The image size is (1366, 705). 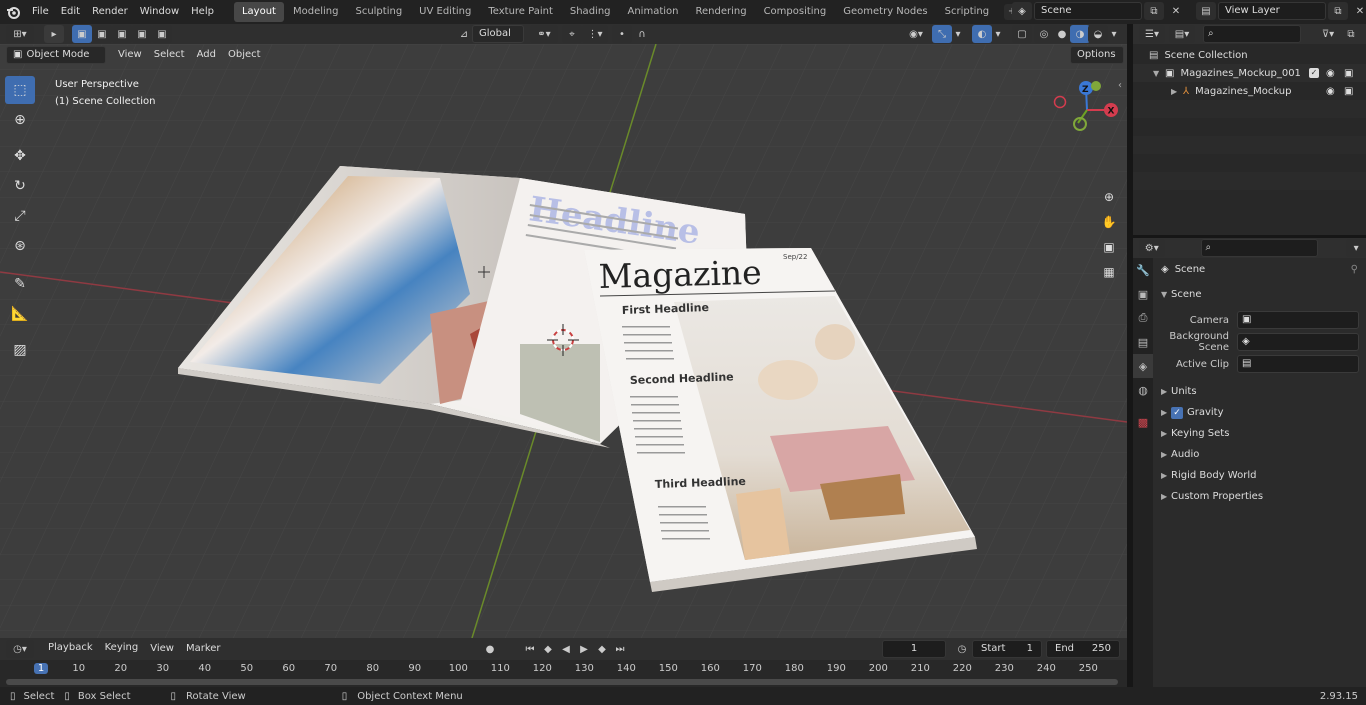 I want to click on cursor-tool-icon: ⊕, so click(x=20, y=120).